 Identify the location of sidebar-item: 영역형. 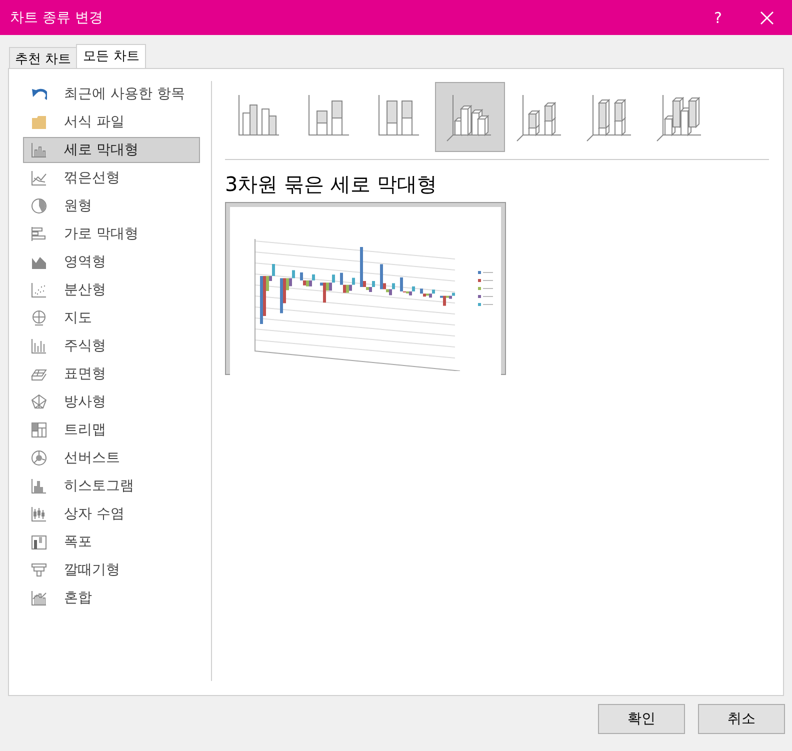
(111, 262).